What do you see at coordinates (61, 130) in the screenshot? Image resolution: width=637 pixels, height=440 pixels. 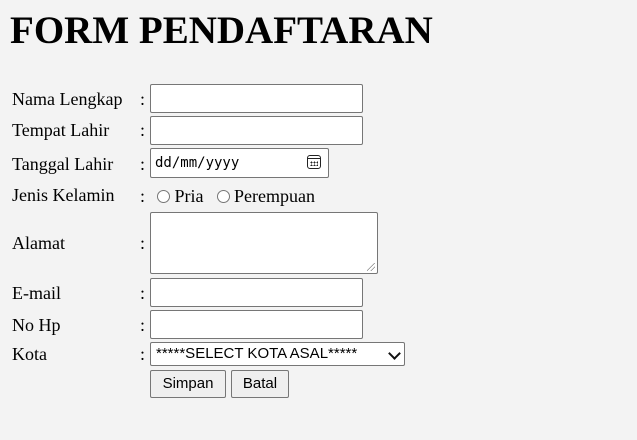 I see `label-tempat-lahir: Tempat Lahir` at bounding box center [61, 130].